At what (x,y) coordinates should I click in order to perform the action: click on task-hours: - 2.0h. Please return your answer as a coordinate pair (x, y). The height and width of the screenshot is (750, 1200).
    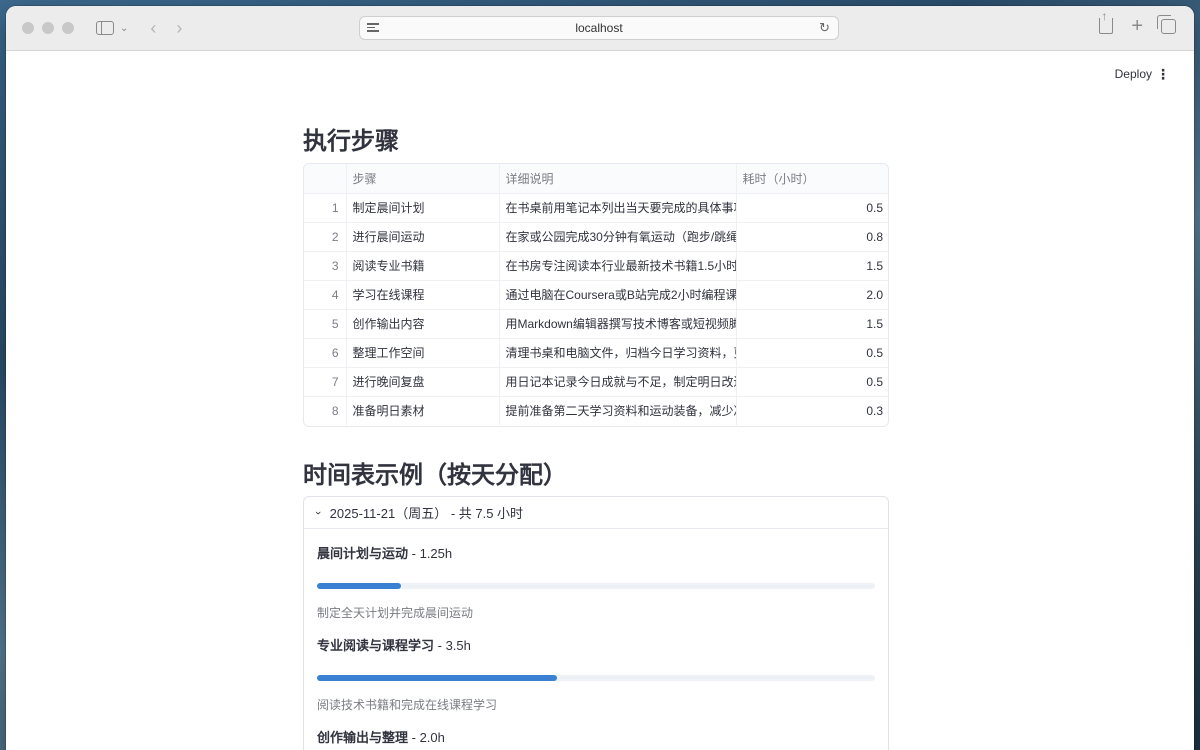
    Looking at the image, I should click on (426, 737).